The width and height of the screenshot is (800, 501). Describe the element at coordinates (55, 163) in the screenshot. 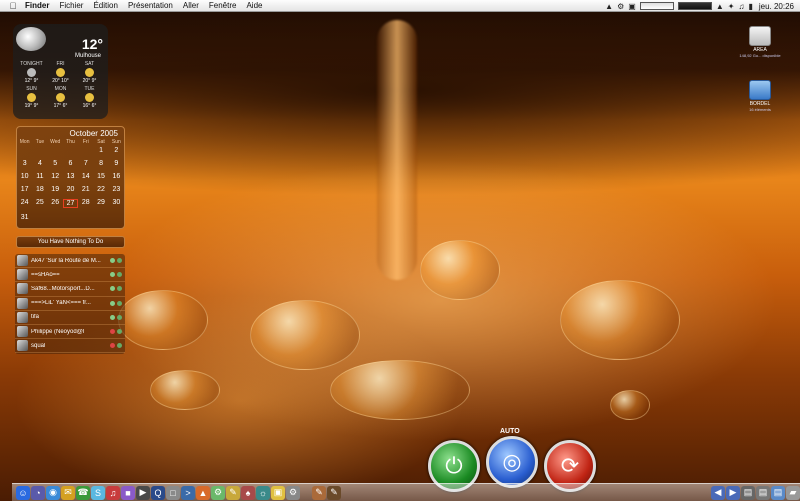

I see `calendar-day: 5` at that location.